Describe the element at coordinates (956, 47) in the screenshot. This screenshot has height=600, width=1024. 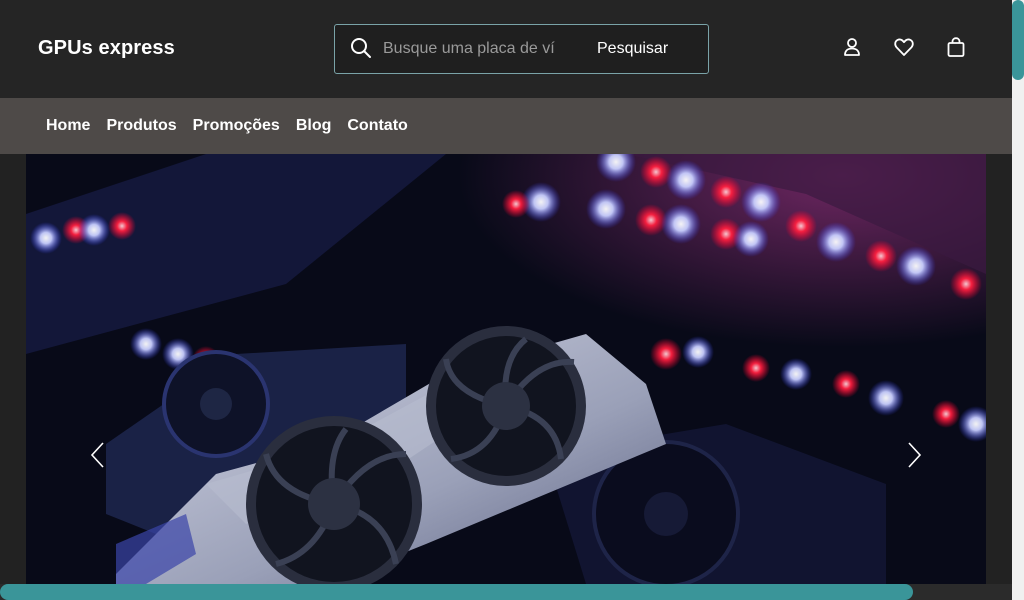
I see `shopping-bag-icon` at that location.